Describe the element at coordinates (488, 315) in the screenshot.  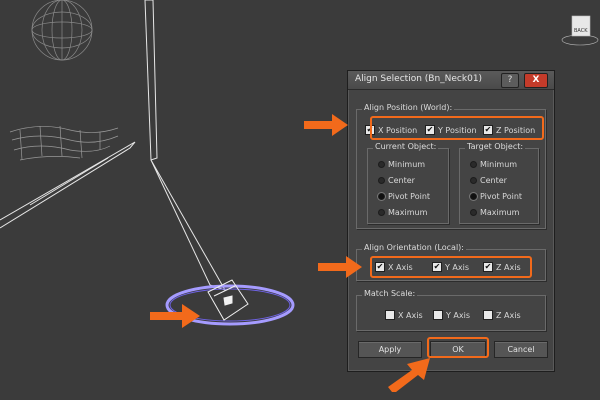
I see `scale-z-check-icon` at that location.